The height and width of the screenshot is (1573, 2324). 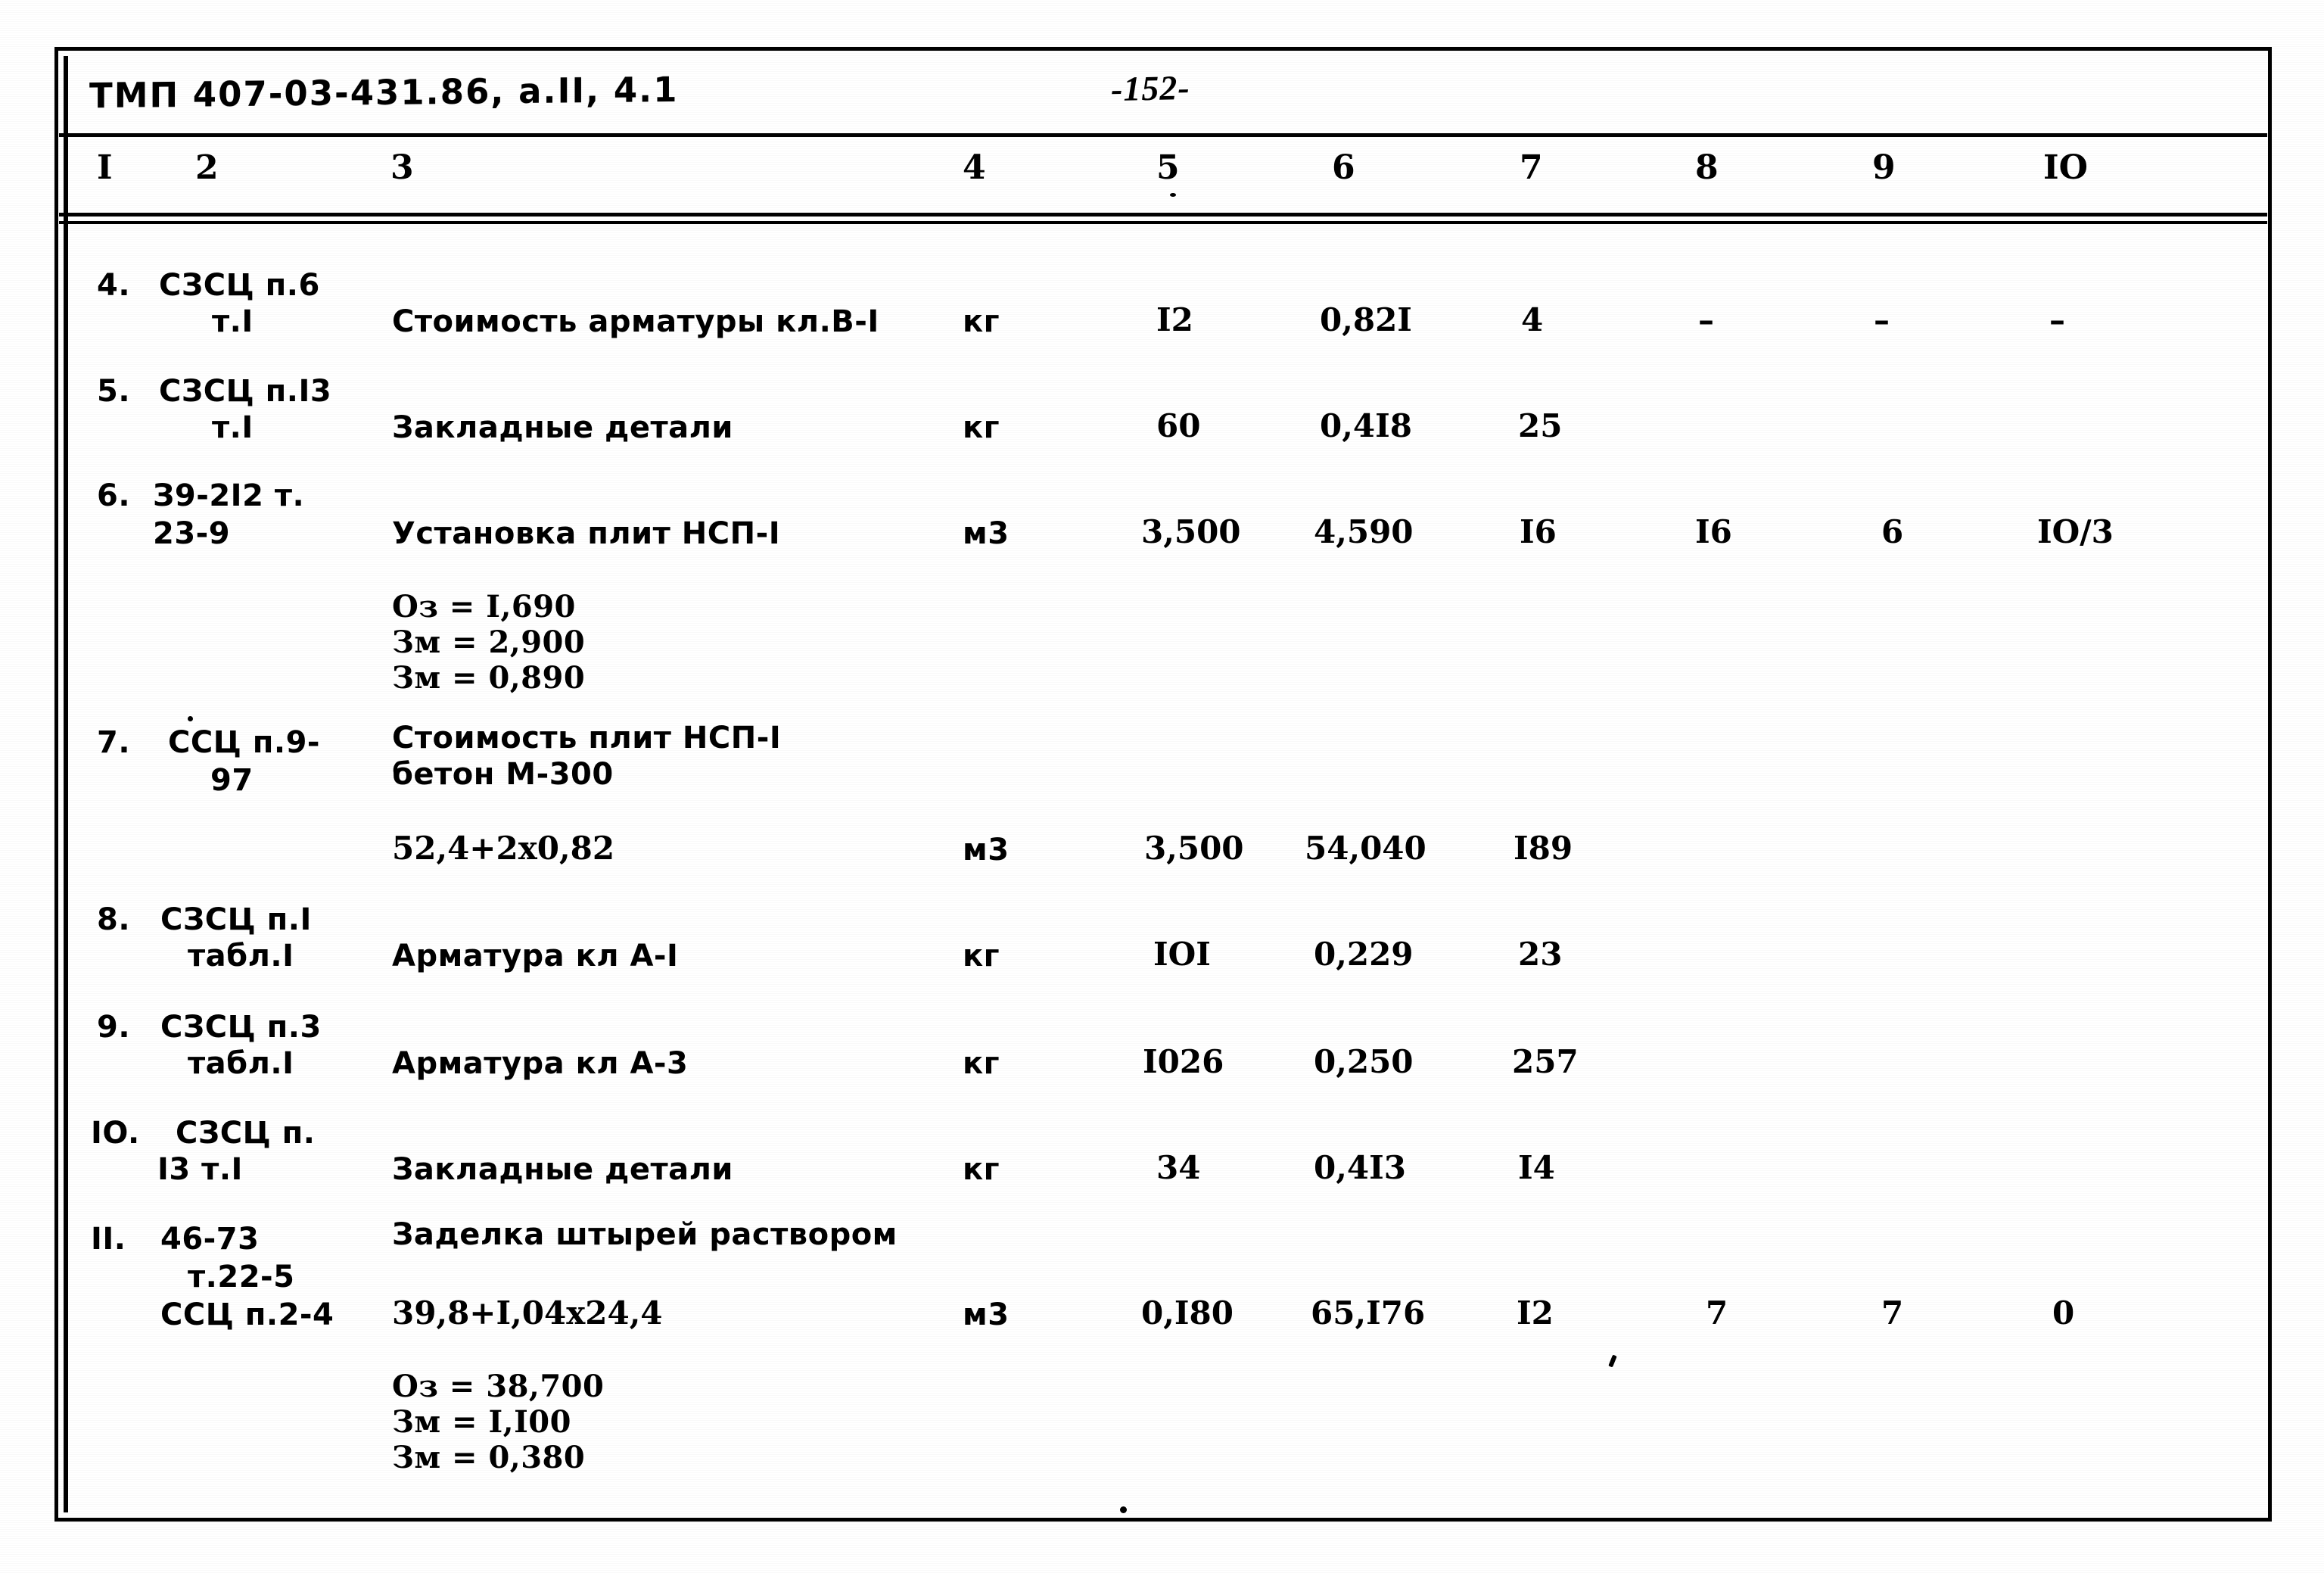 I want to click on header-divider-rule, so click(x=1163, y=135).